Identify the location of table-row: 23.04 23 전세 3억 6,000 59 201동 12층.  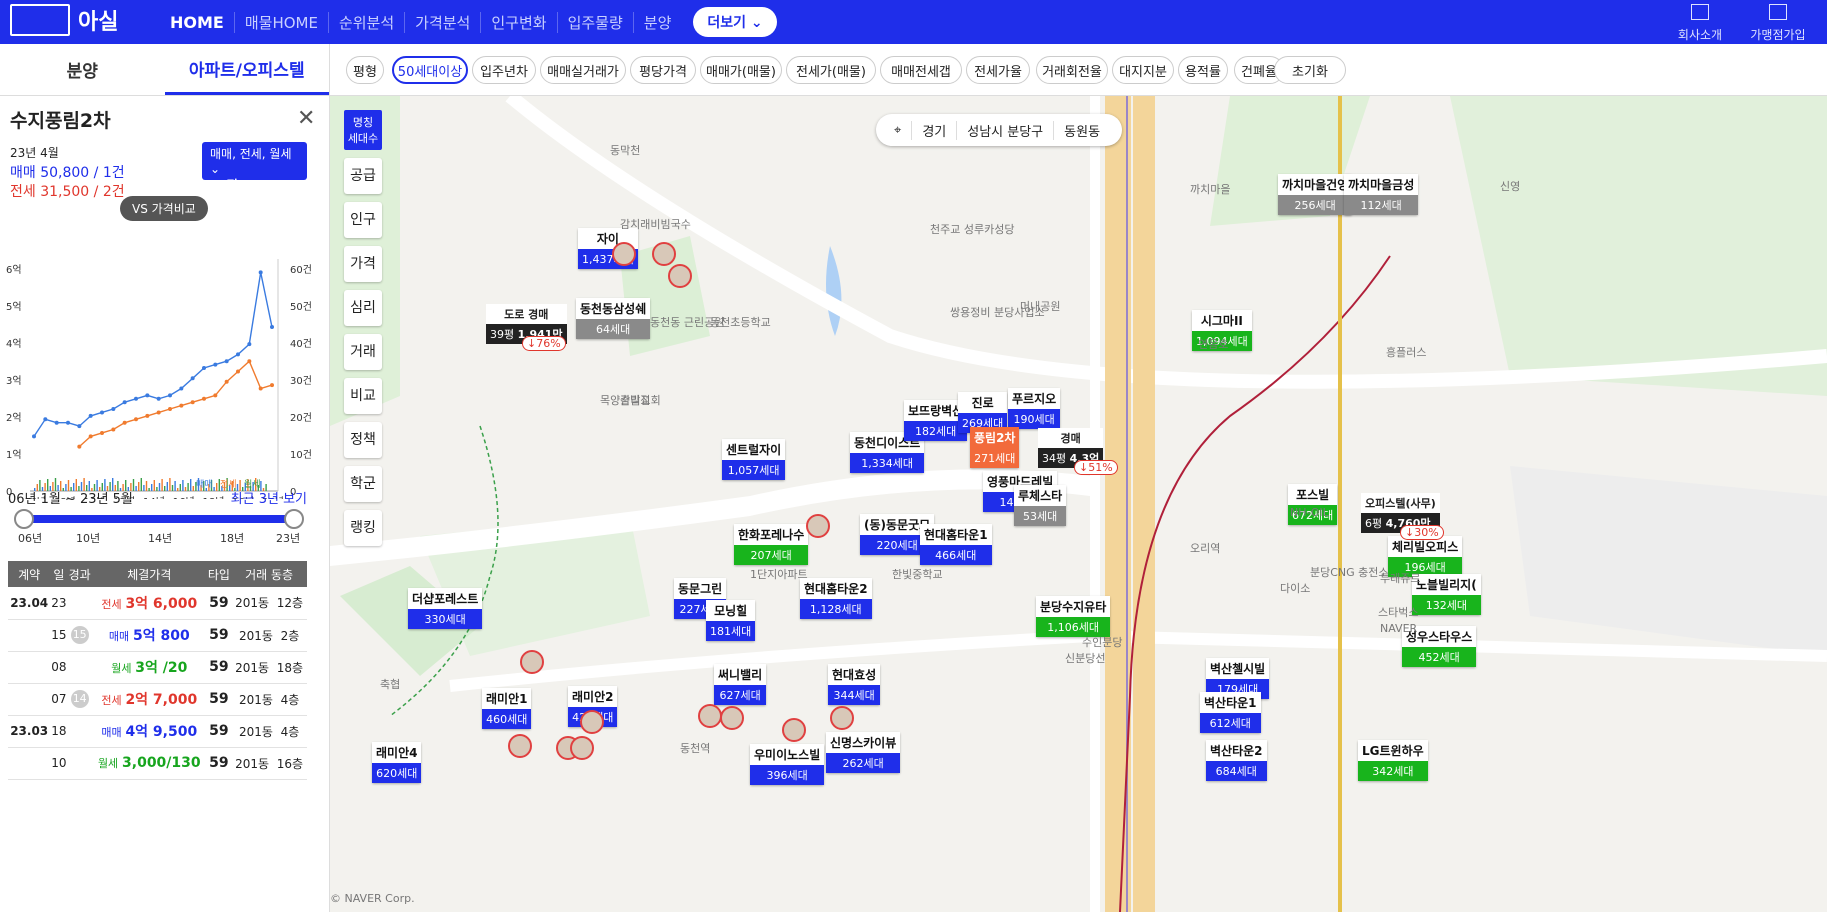
(157, 603).